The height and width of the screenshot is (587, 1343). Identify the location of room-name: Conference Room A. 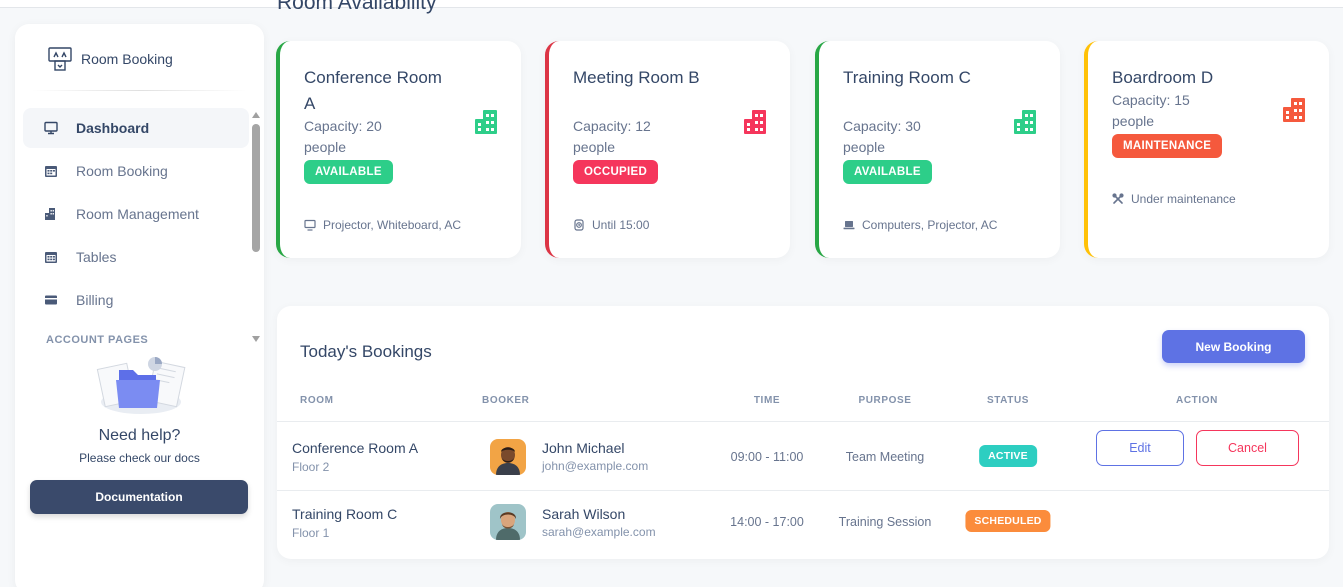
(373, 90).